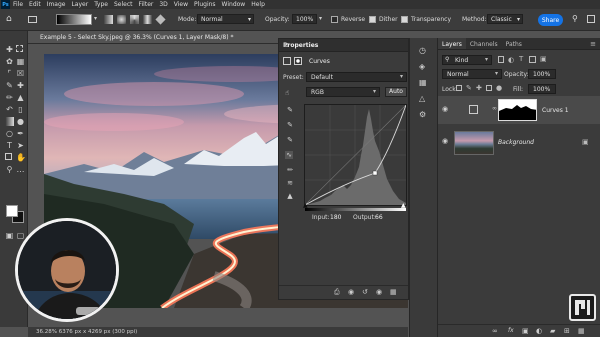  What do you see at coordinates (459, 88) in the screenshot?
I see `lock-transparent-icon` at bounding box center [459, 88].